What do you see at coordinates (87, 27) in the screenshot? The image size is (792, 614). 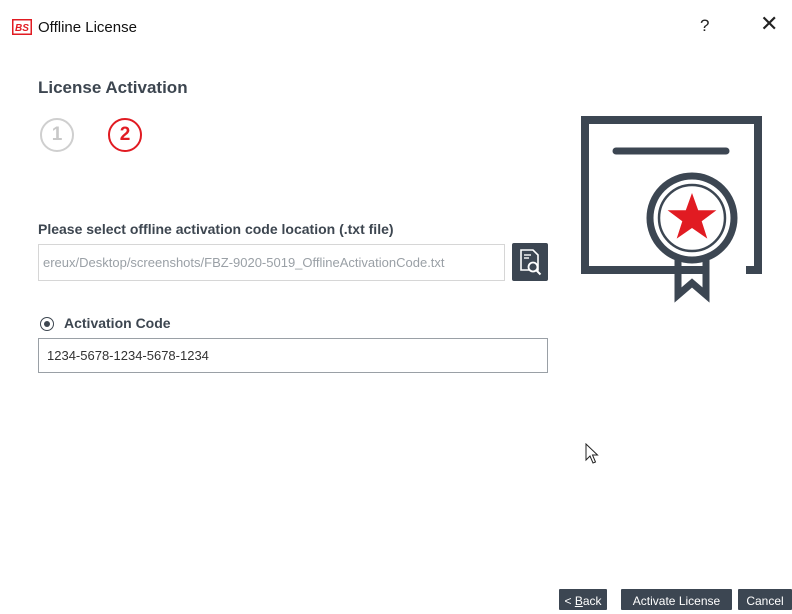 I see `window-title: Offline License` at bounding box center [87, 27].